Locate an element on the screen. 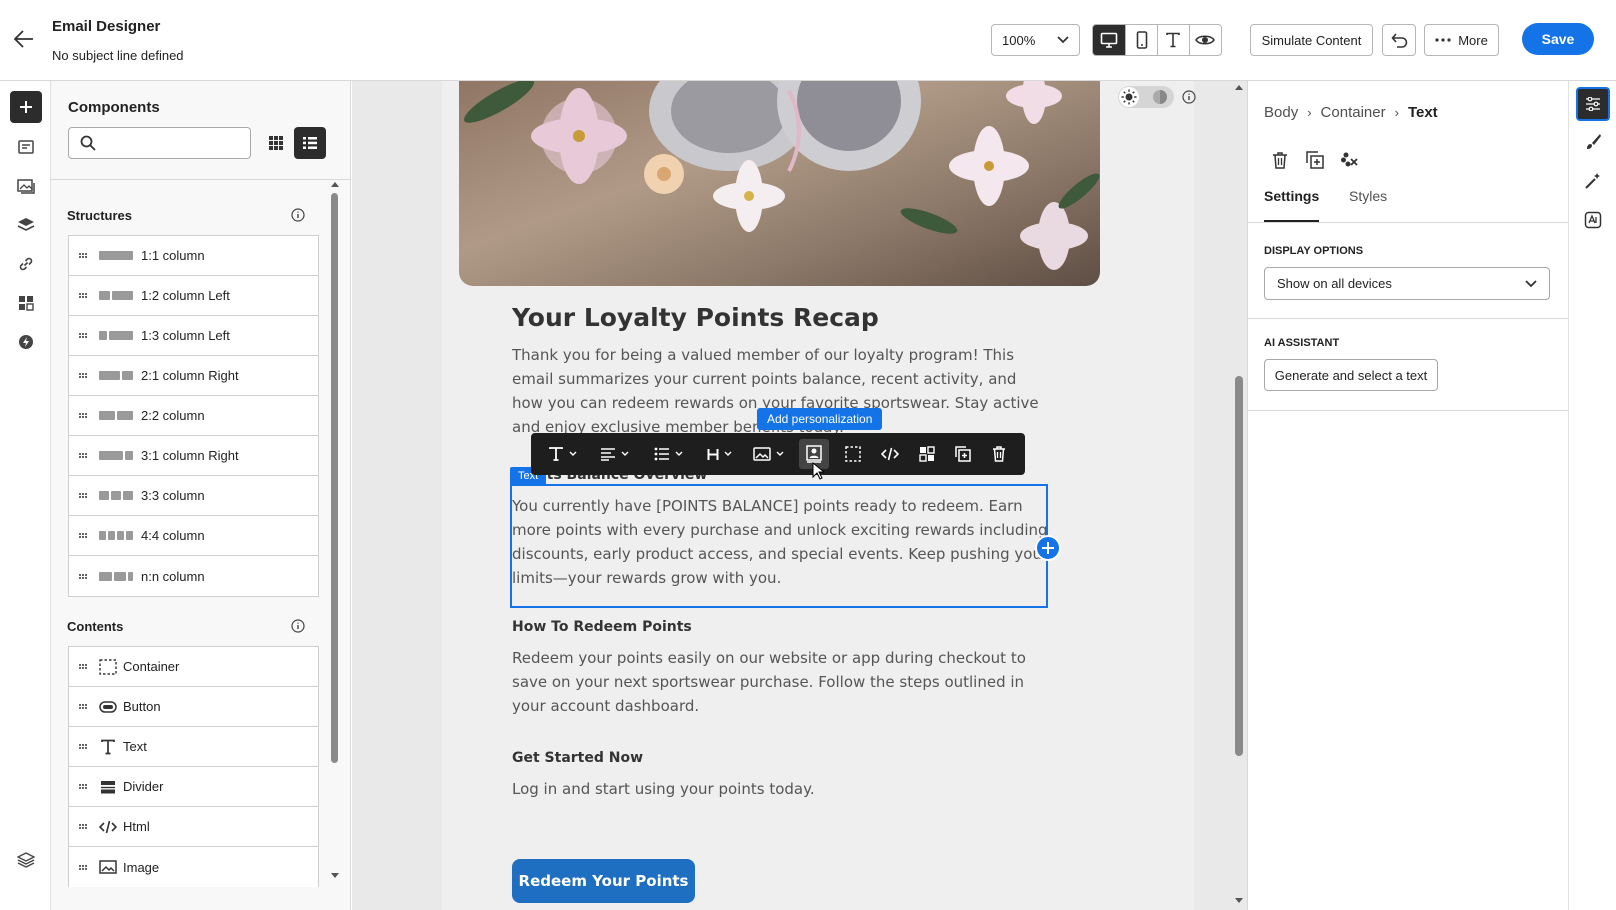 This screenshot has width=1616, height=910. back-button is located at coordinates (24, 39).